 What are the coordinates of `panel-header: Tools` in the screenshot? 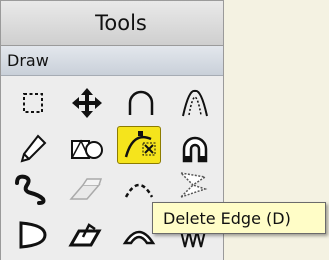 It's located at (112, 23).